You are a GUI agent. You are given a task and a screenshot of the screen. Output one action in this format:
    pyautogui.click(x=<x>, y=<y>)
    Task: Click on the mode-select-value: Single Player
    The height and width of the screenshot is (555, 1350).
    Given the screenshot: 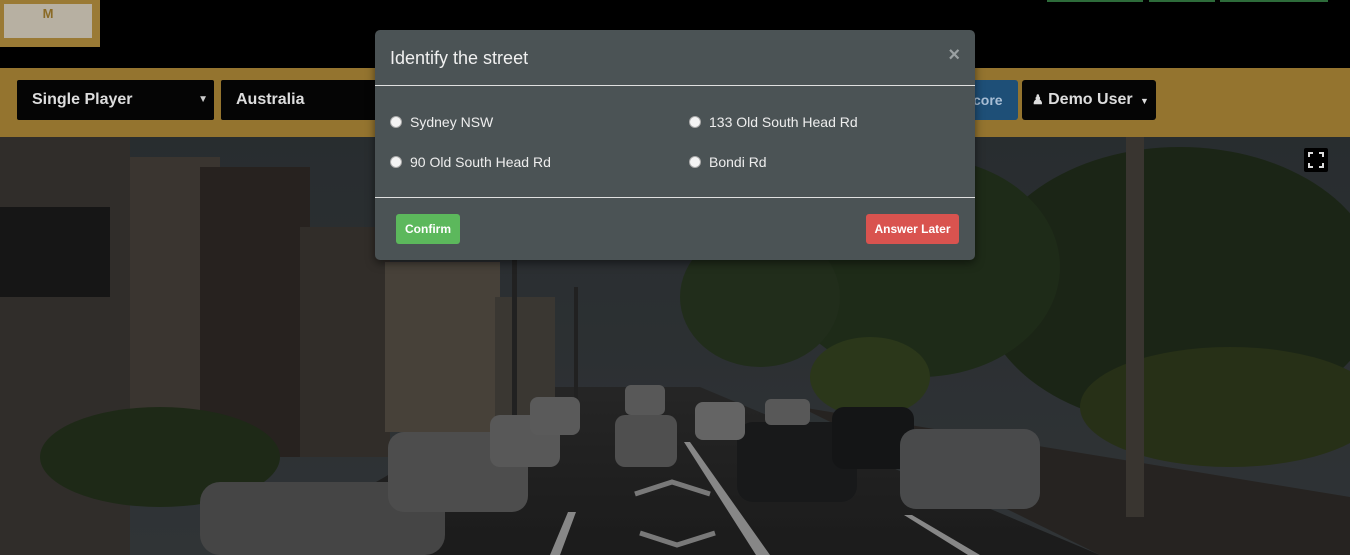 What is the action you would take?
    pyautogui.click(x=82, y=99)
    